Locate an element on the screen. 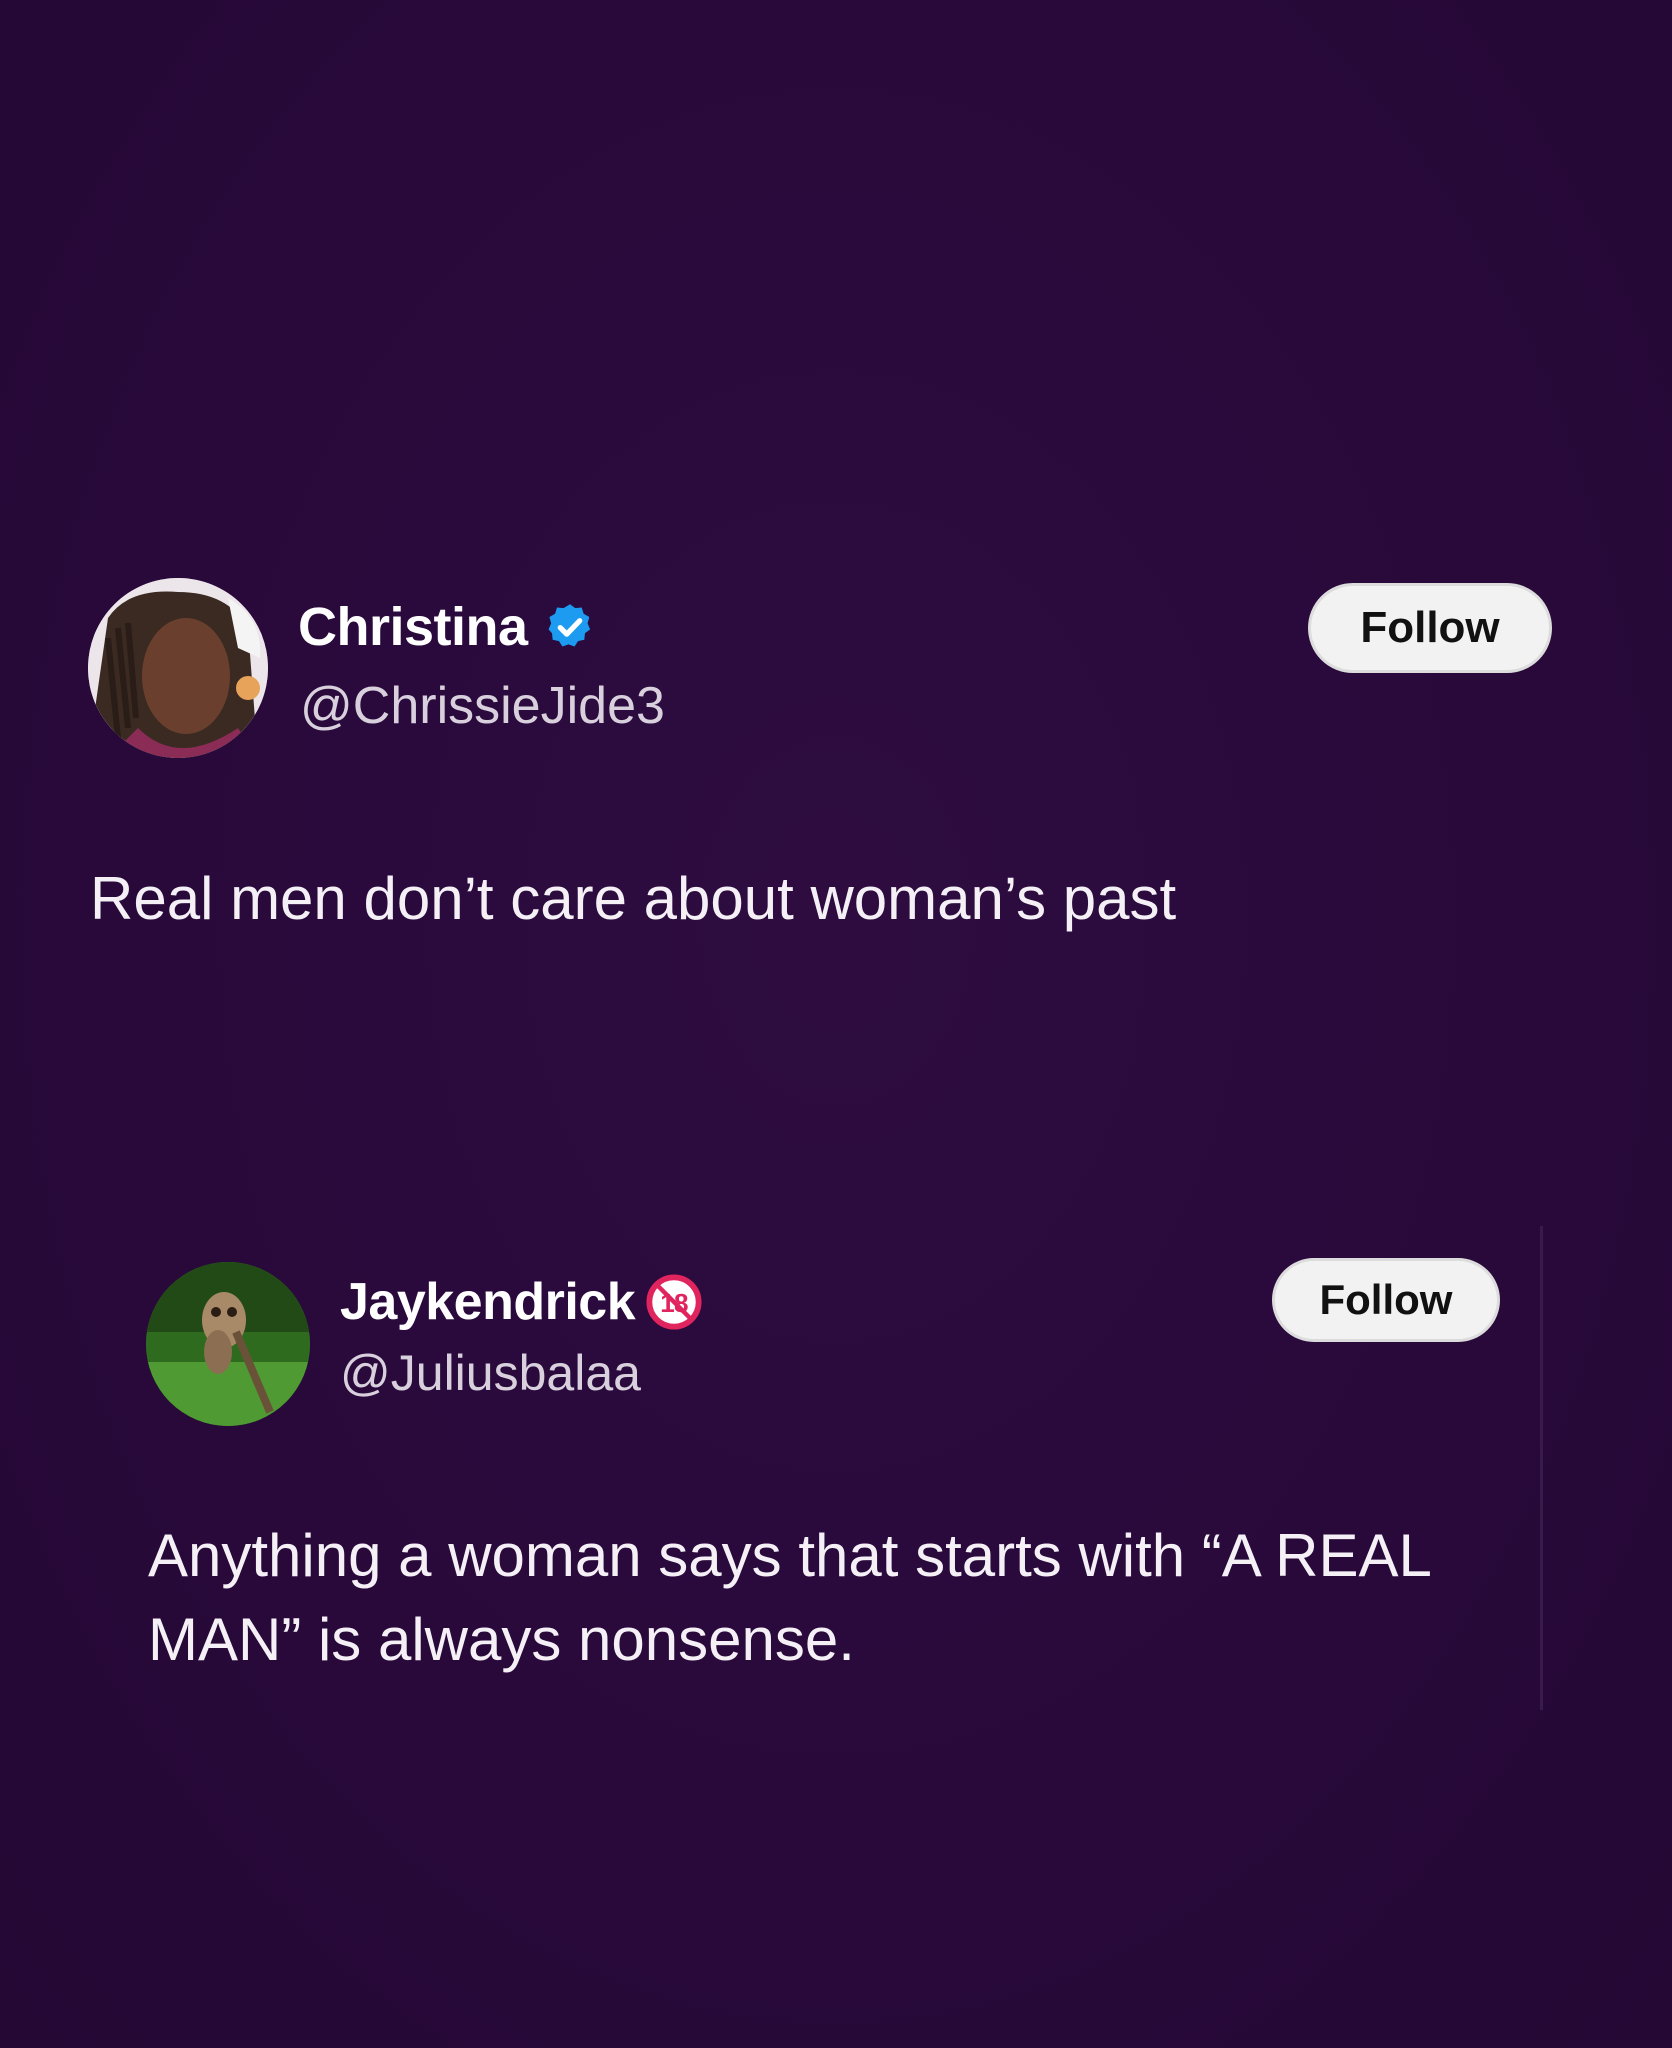  author-name: Jaykendrick 18 is located at coordinates (521, 1302).